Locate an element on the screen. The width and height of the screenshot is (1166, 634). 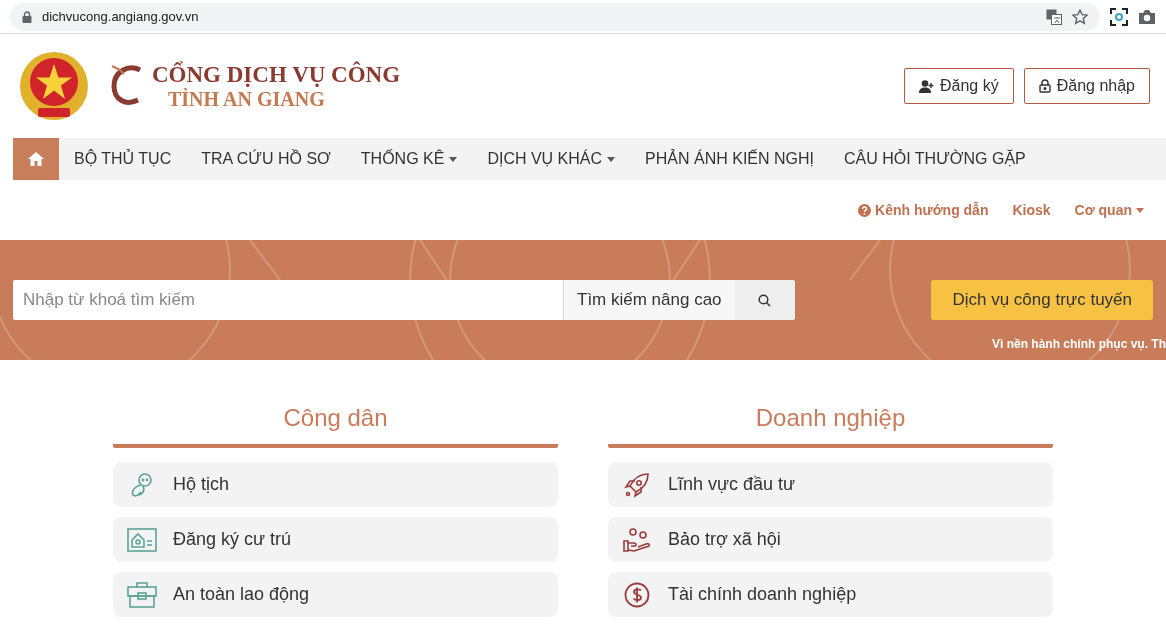
register-button: Đăng ký is located at coordinates (959, 86).